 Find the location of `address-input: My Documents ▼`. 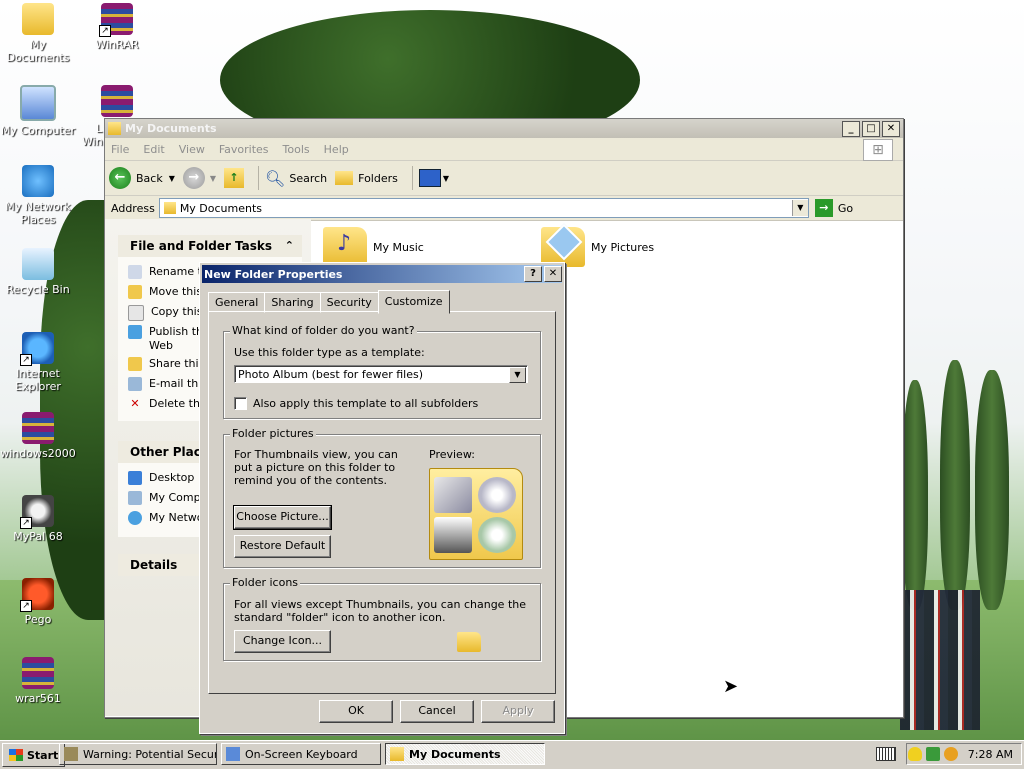

address-input: My Documents ▼ is located at coordinates (483, 208).